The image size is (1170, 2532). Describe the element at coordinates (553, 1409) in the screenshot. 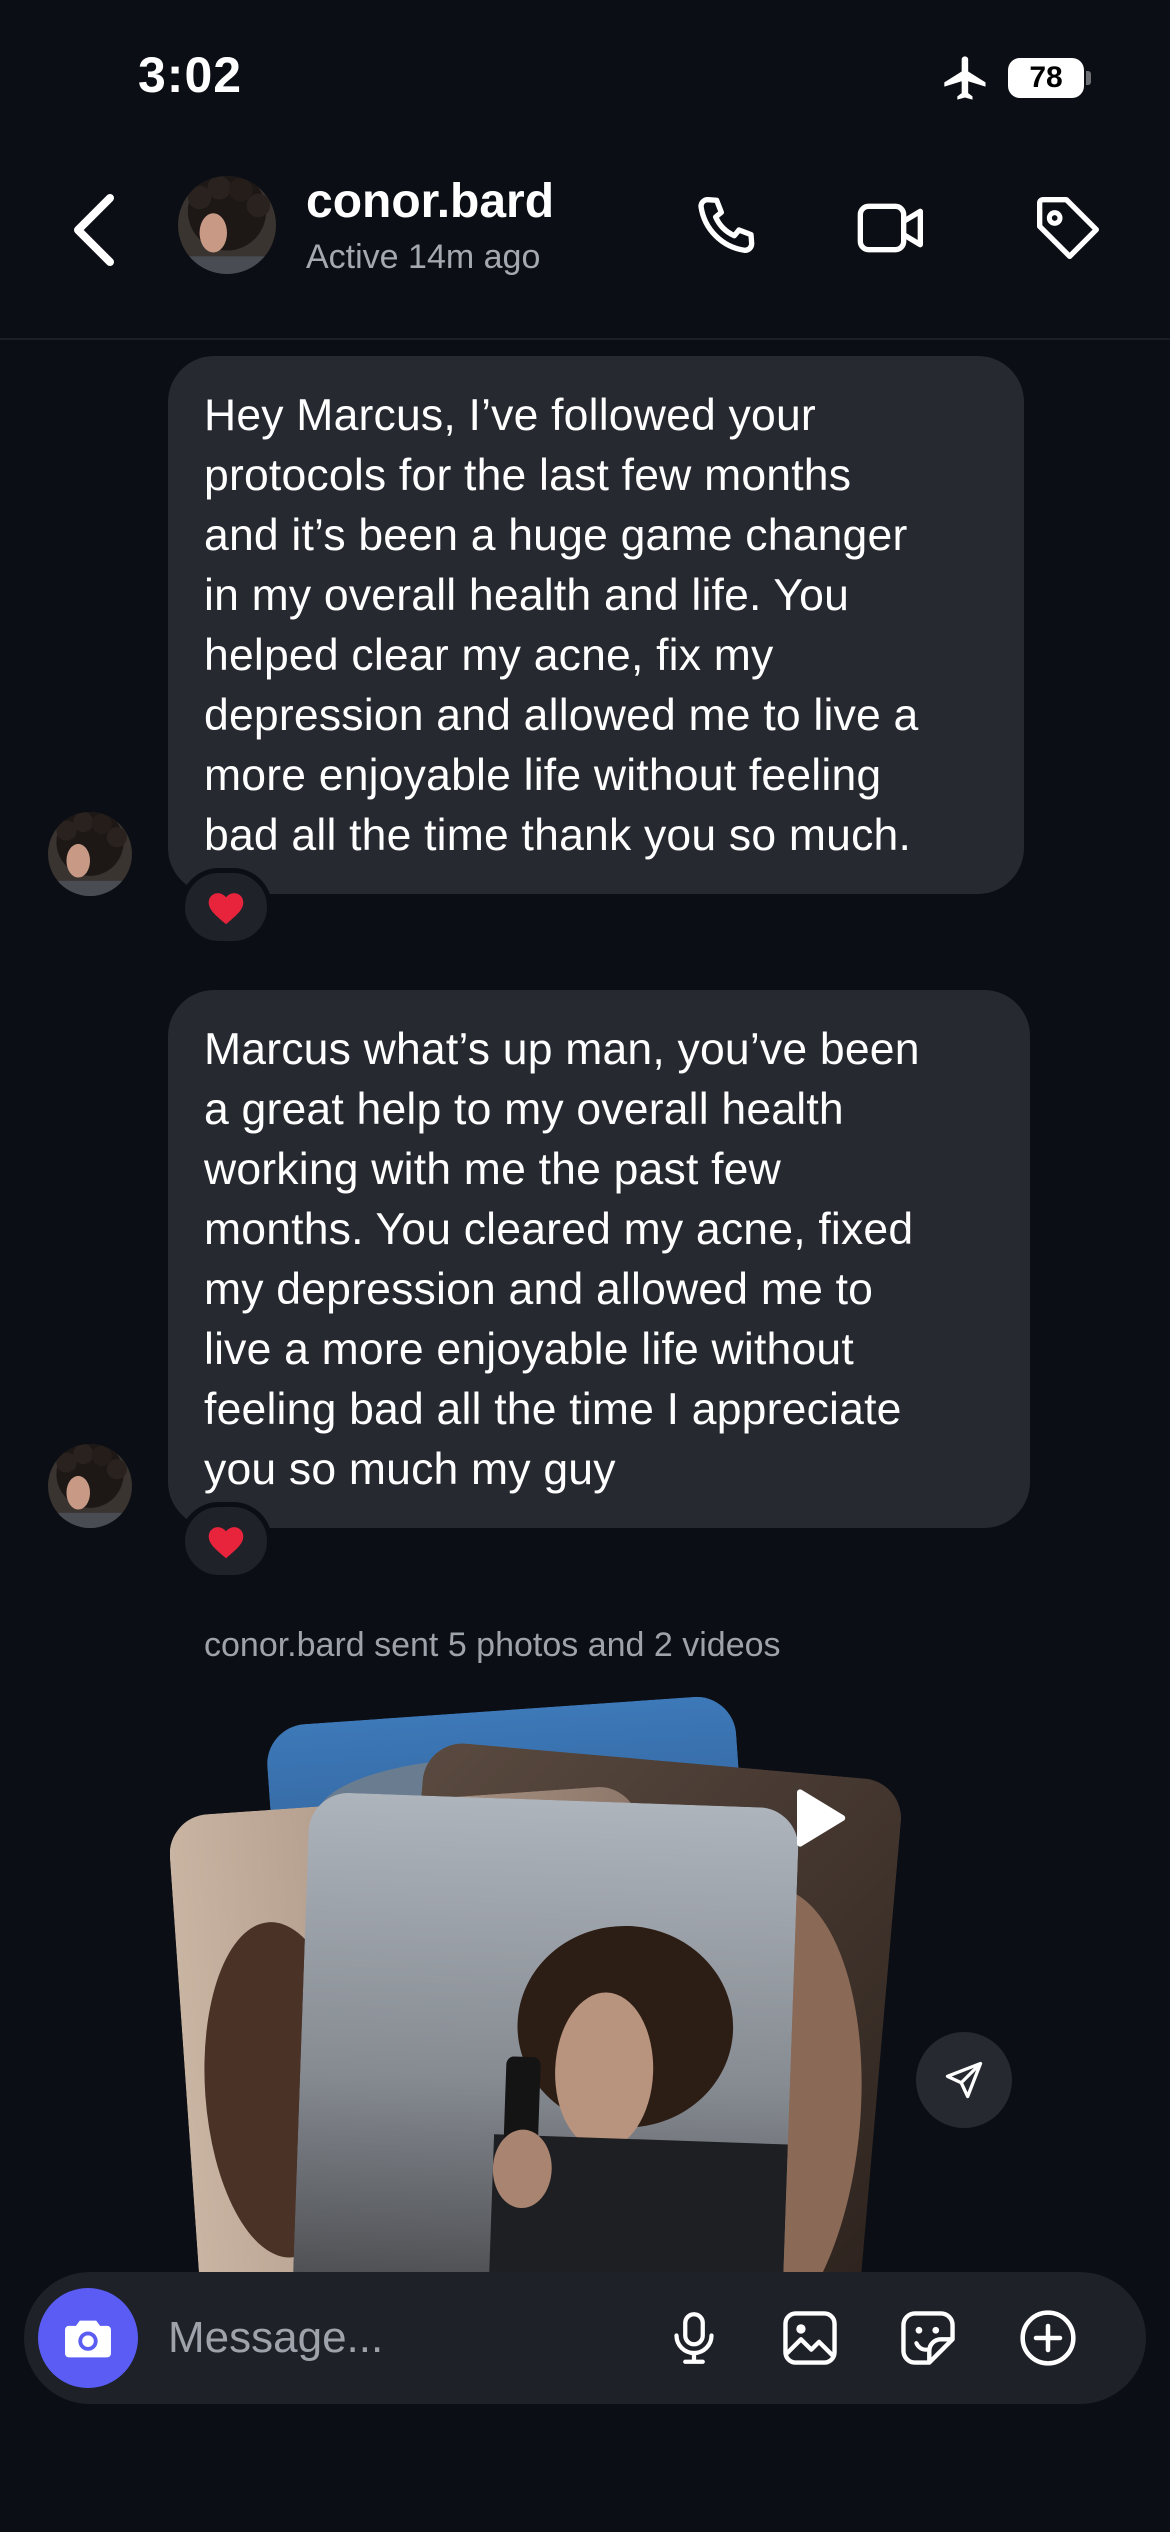

I see `message-line: feeling bad all the time I appreciate` at that location.